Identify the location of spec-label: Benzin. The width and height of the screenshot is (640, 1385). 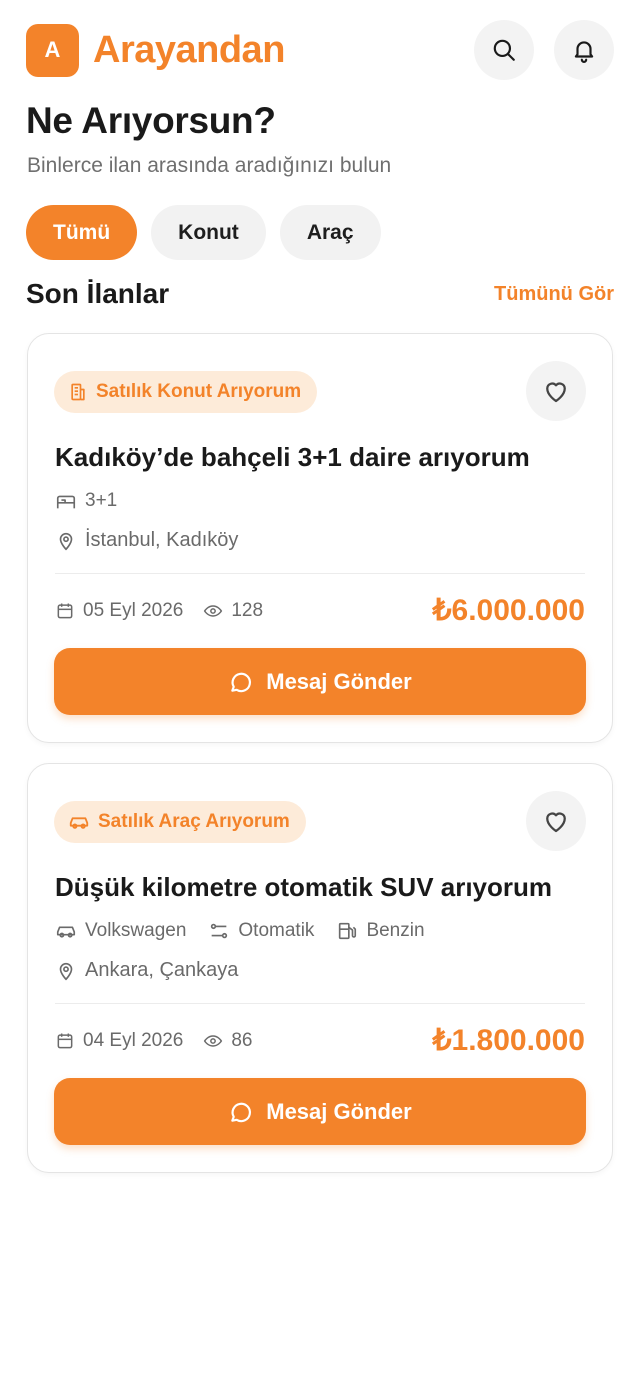
(395, 930).